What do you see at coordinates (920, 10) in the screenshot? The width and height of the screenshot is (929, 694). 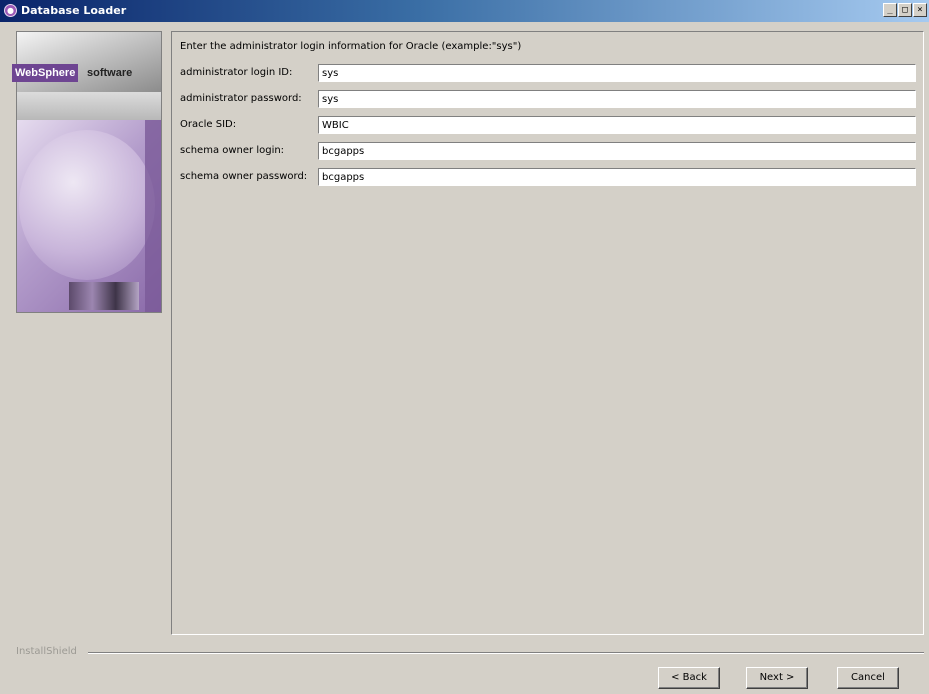 I see `close-icon: ×` at bounding box center [920, 10].